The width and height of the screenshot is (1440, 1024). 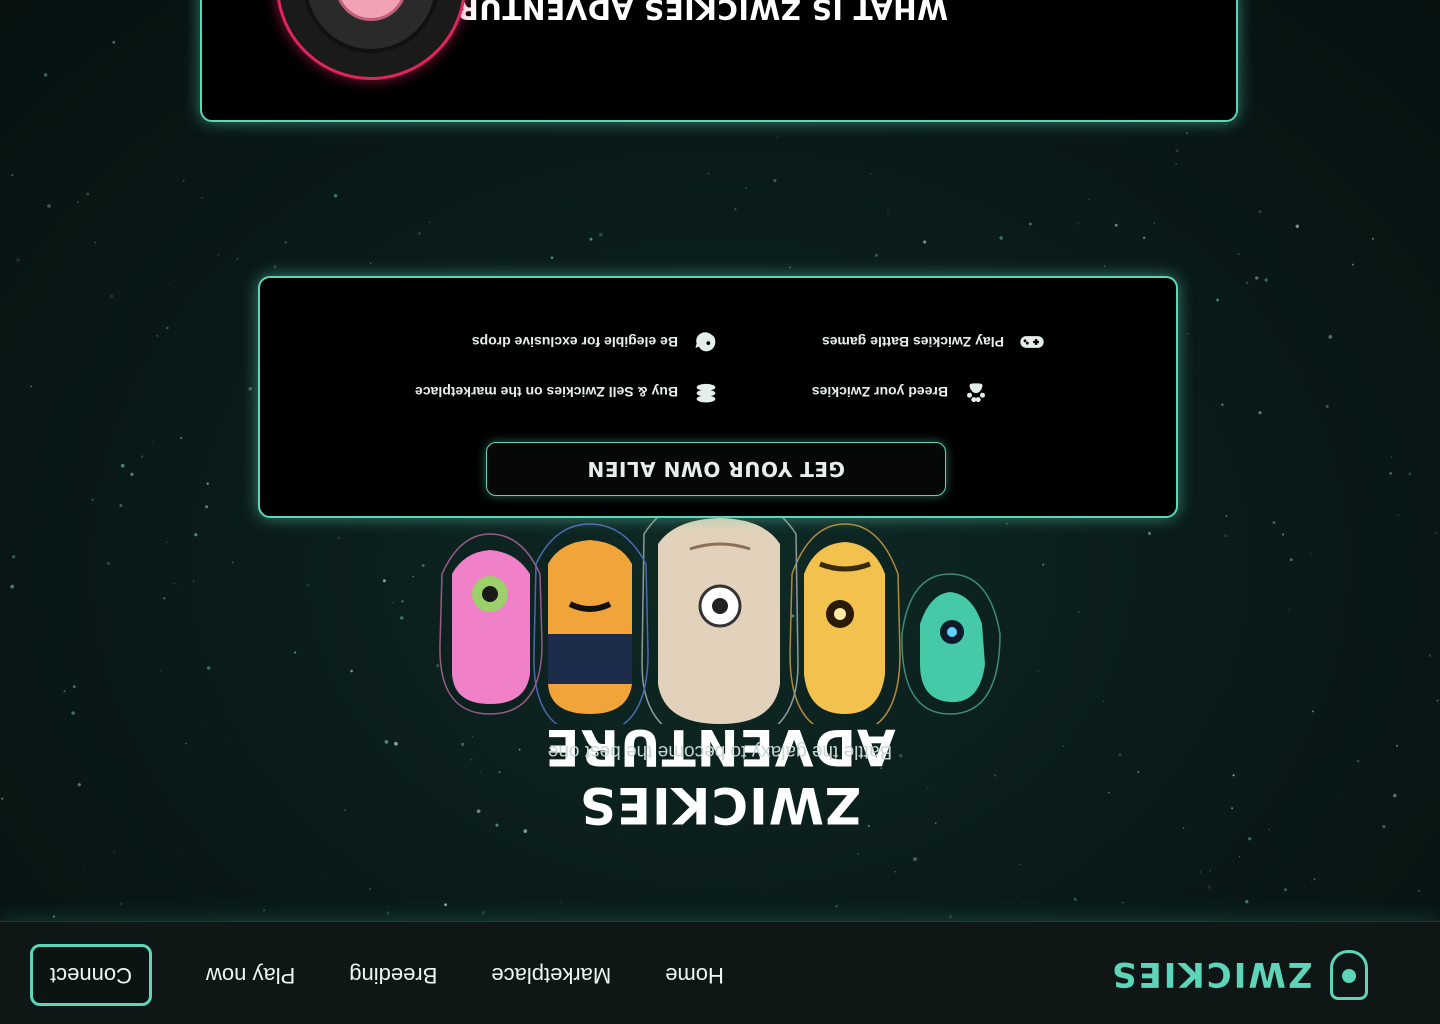 What do you see at coordinates (879, 392) in the screenshot?
I see `feature-label: Breed your Zwickies` at bounding box center [879, 392].